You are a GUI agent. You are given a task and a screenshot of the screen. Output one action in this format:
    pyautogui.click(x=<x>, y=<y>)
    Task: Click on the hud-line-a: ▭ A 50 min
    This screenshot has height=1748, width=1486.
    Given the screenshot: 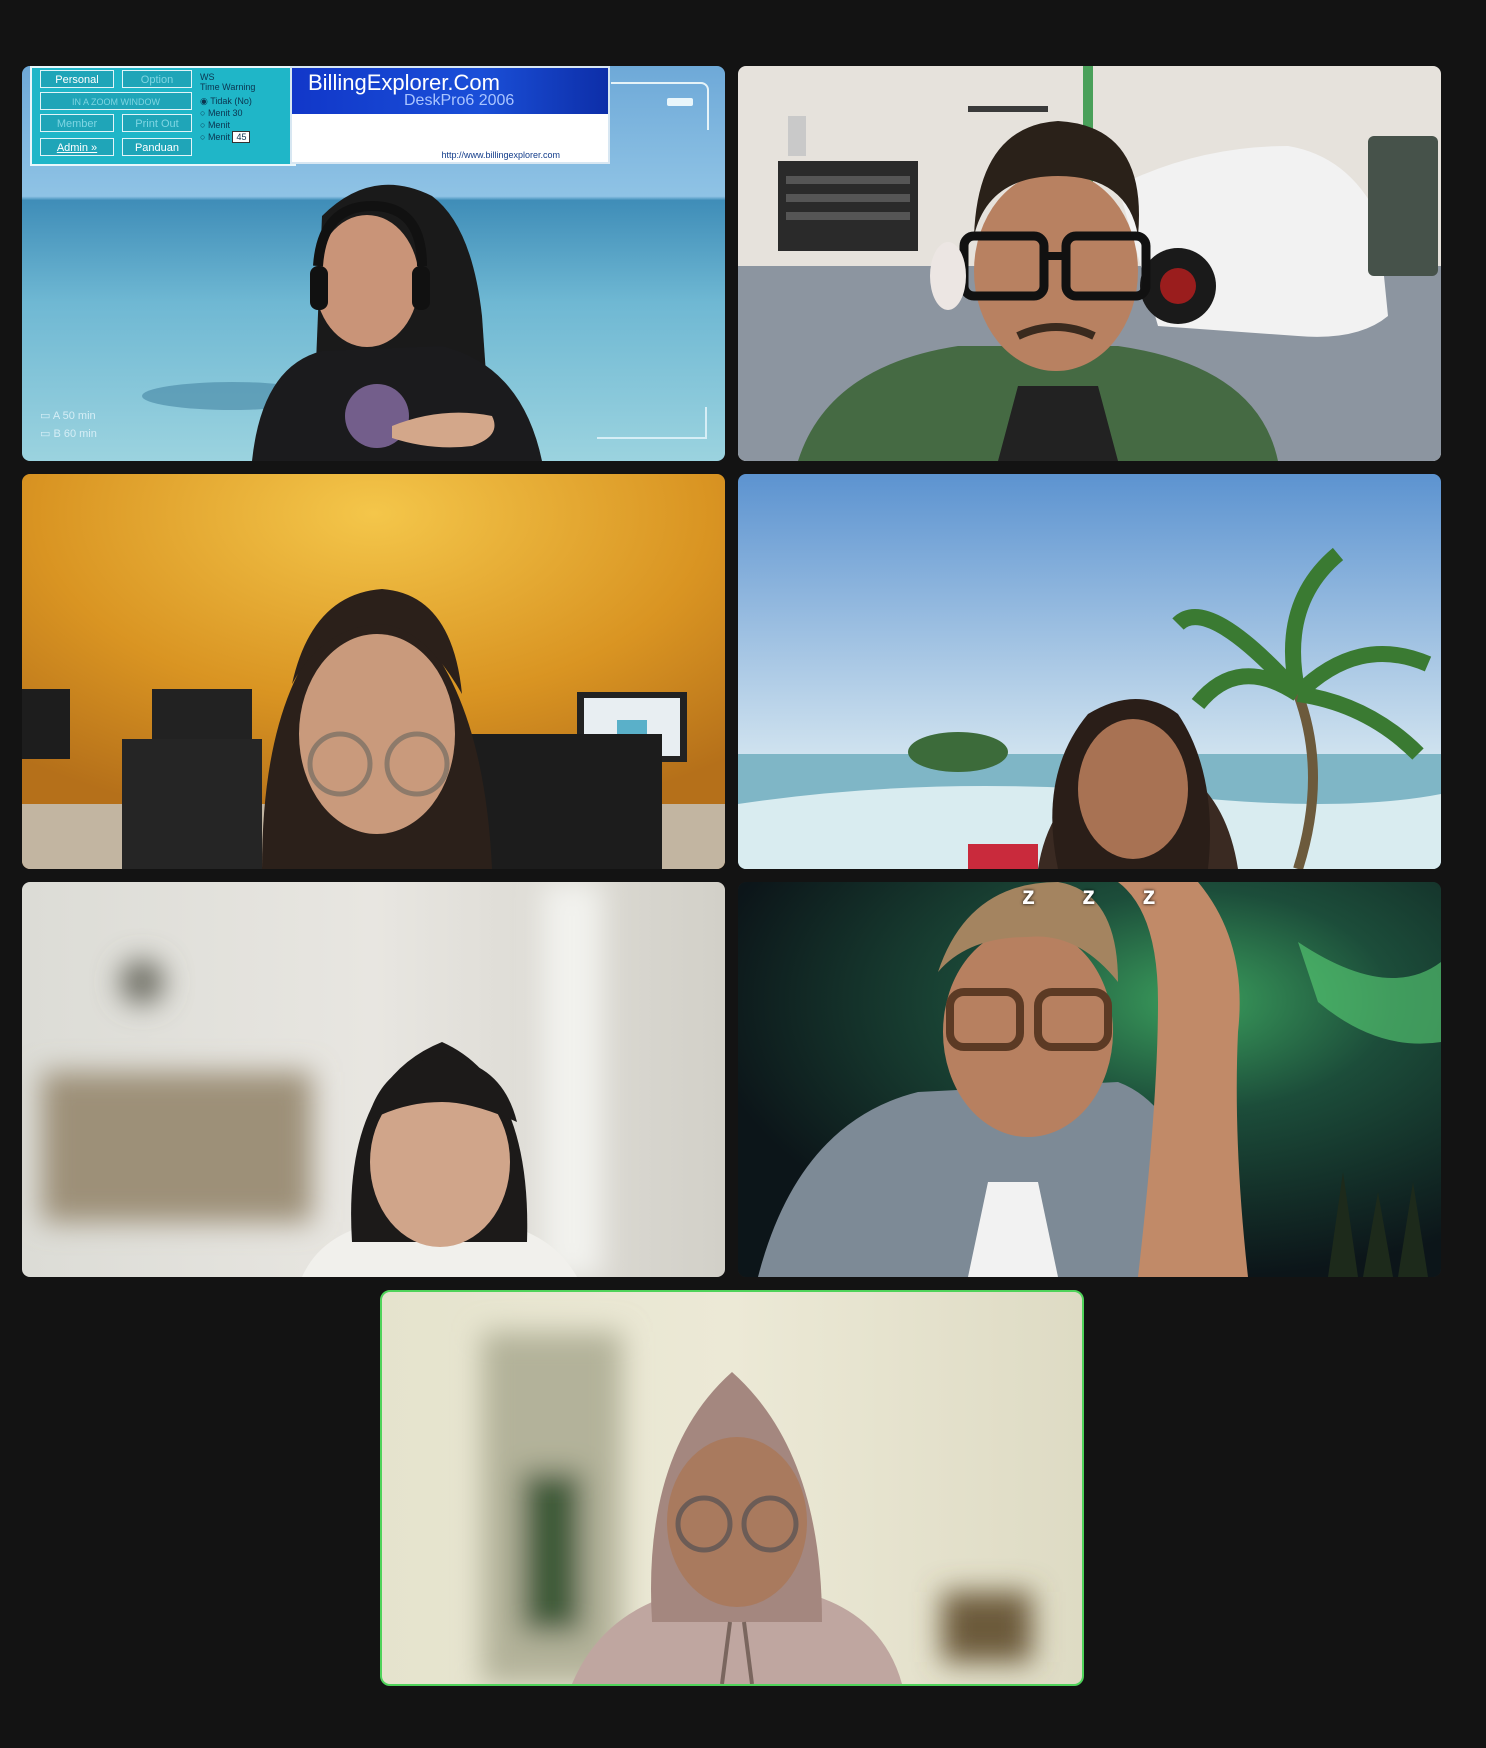 What is the action you would take?
    pyautogui.click(x=68, y=416)
    